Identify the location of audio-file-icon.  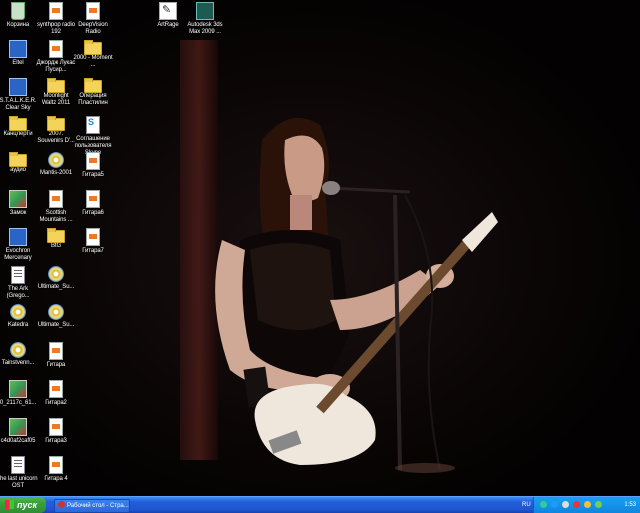
(56, 49).